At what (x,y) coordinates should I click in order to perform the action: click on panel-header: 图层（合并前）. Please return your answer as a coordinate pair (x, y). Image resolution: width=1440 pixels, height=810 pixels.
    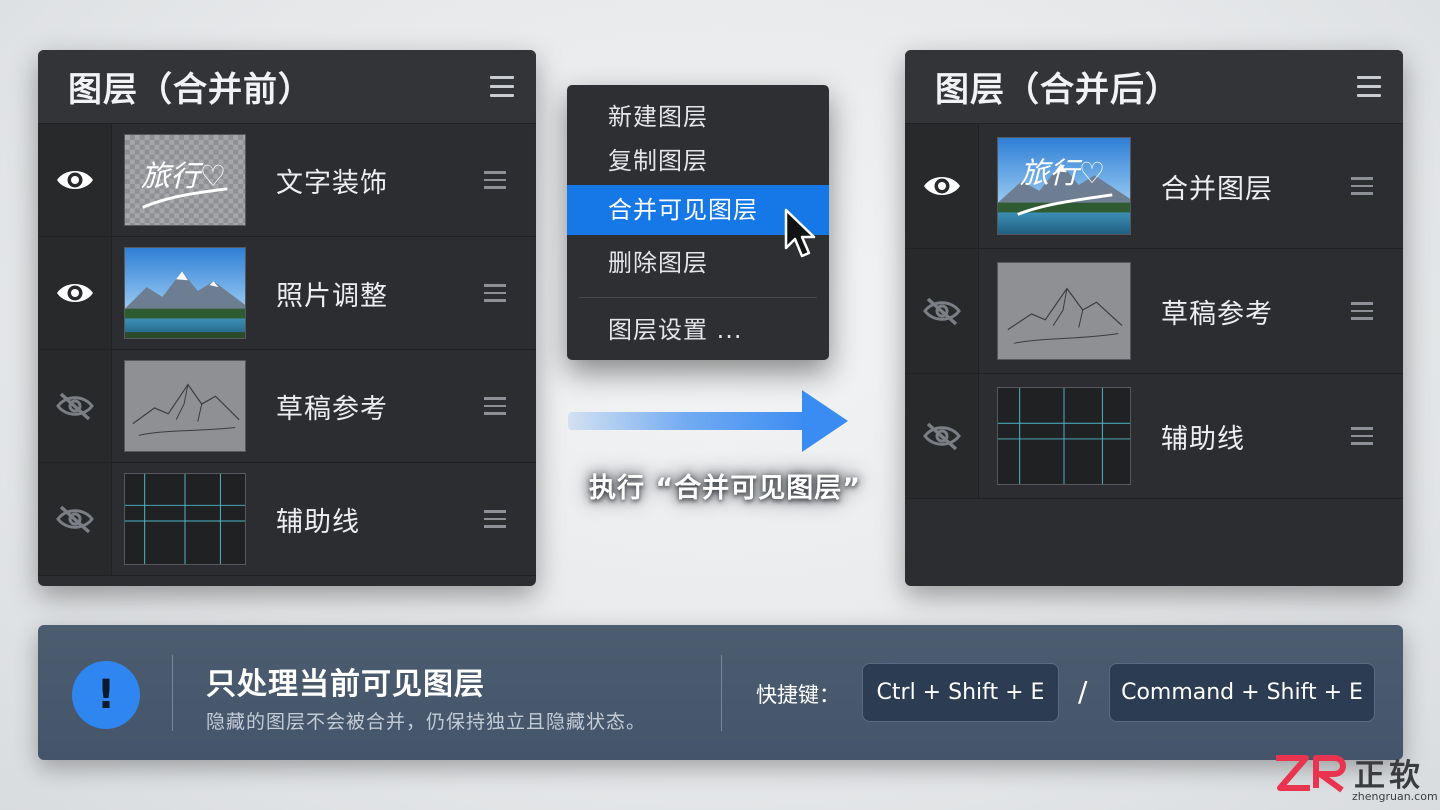
    Looking at the image, I should click on (287, 87).